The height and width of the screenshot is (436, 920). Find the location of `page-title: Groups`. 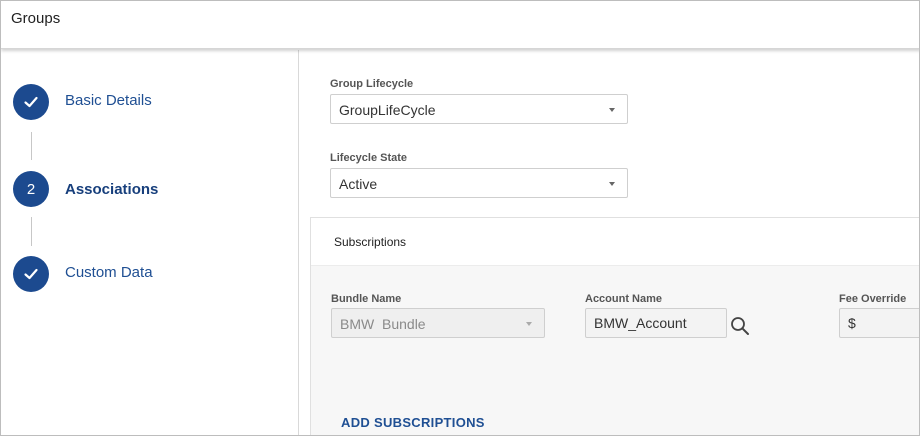

page-title: Groups is located at coordinates (36, 18).